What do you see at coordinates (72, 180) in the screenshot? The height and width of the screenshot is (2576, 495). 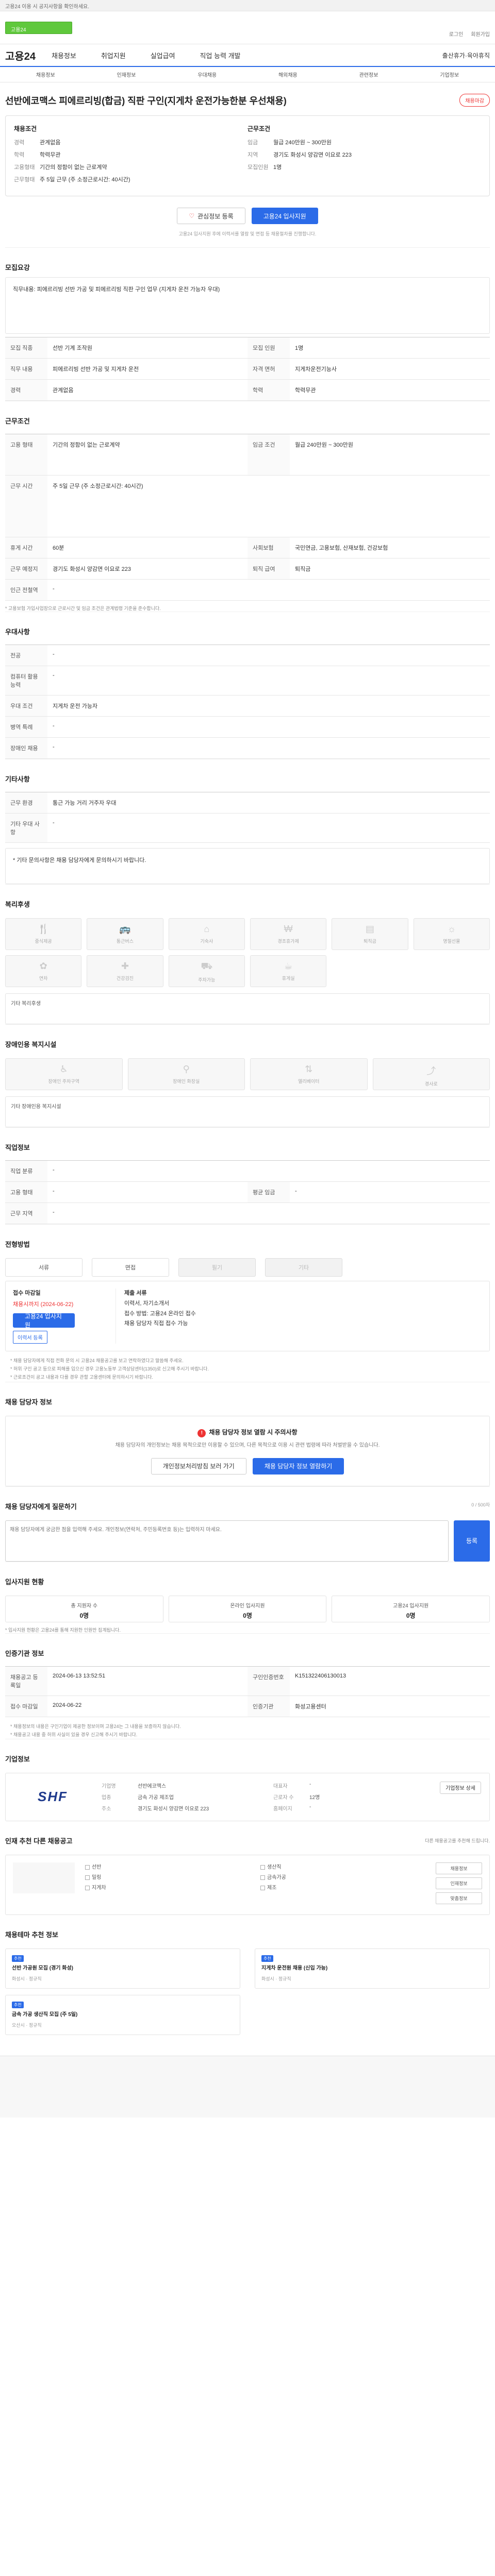 I see `summary-row: 근무형태 주 5일 근무 (주 소정근로시간: 40시간)` at bounding box center [72, 180].